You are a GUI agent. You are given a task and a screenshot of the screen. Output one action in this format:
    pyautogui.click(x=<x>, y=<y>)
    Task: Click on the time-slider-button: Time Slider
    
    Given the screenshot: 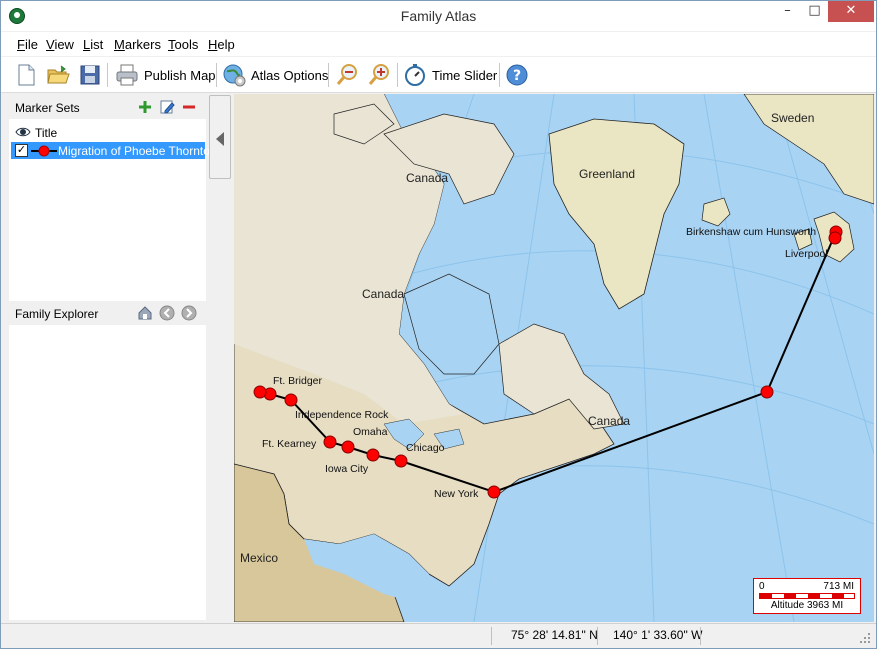 What is the action you would take?
    pyautogui.click(x=449, y=75)
    